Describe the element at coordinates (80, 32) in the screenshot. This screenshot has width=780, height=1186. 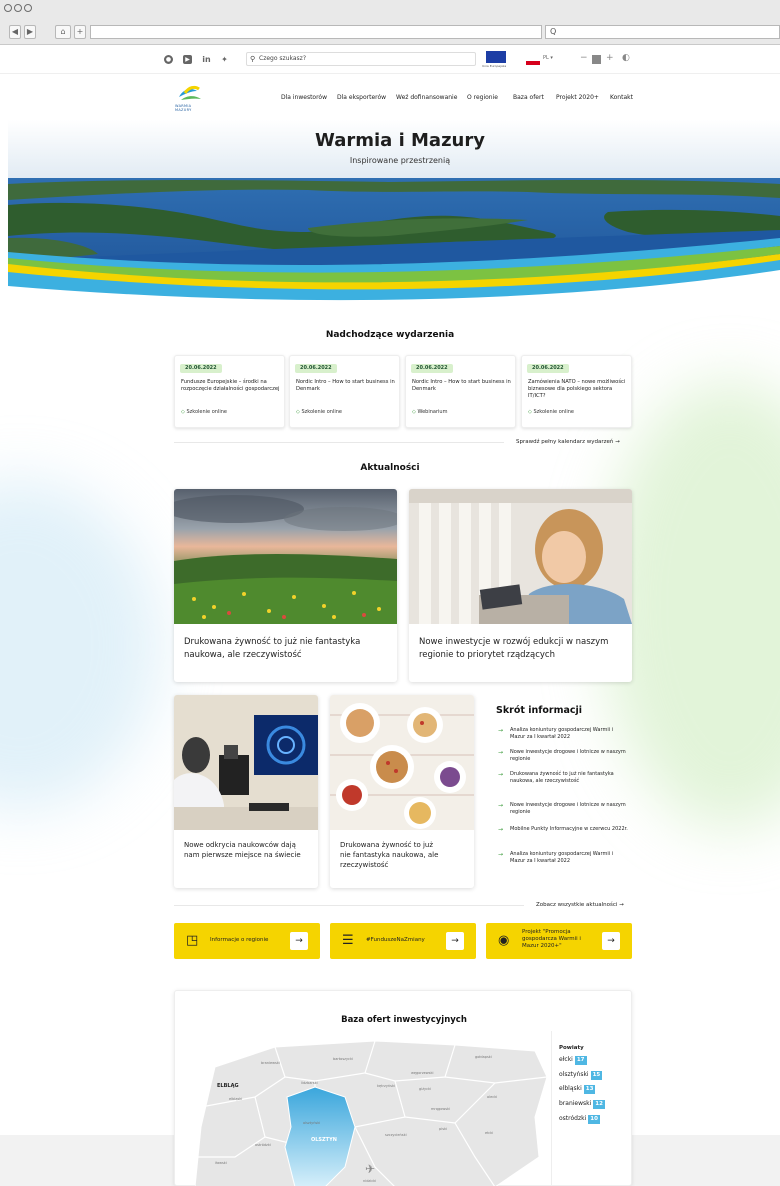
I see `new-tab-button: +` at that location.